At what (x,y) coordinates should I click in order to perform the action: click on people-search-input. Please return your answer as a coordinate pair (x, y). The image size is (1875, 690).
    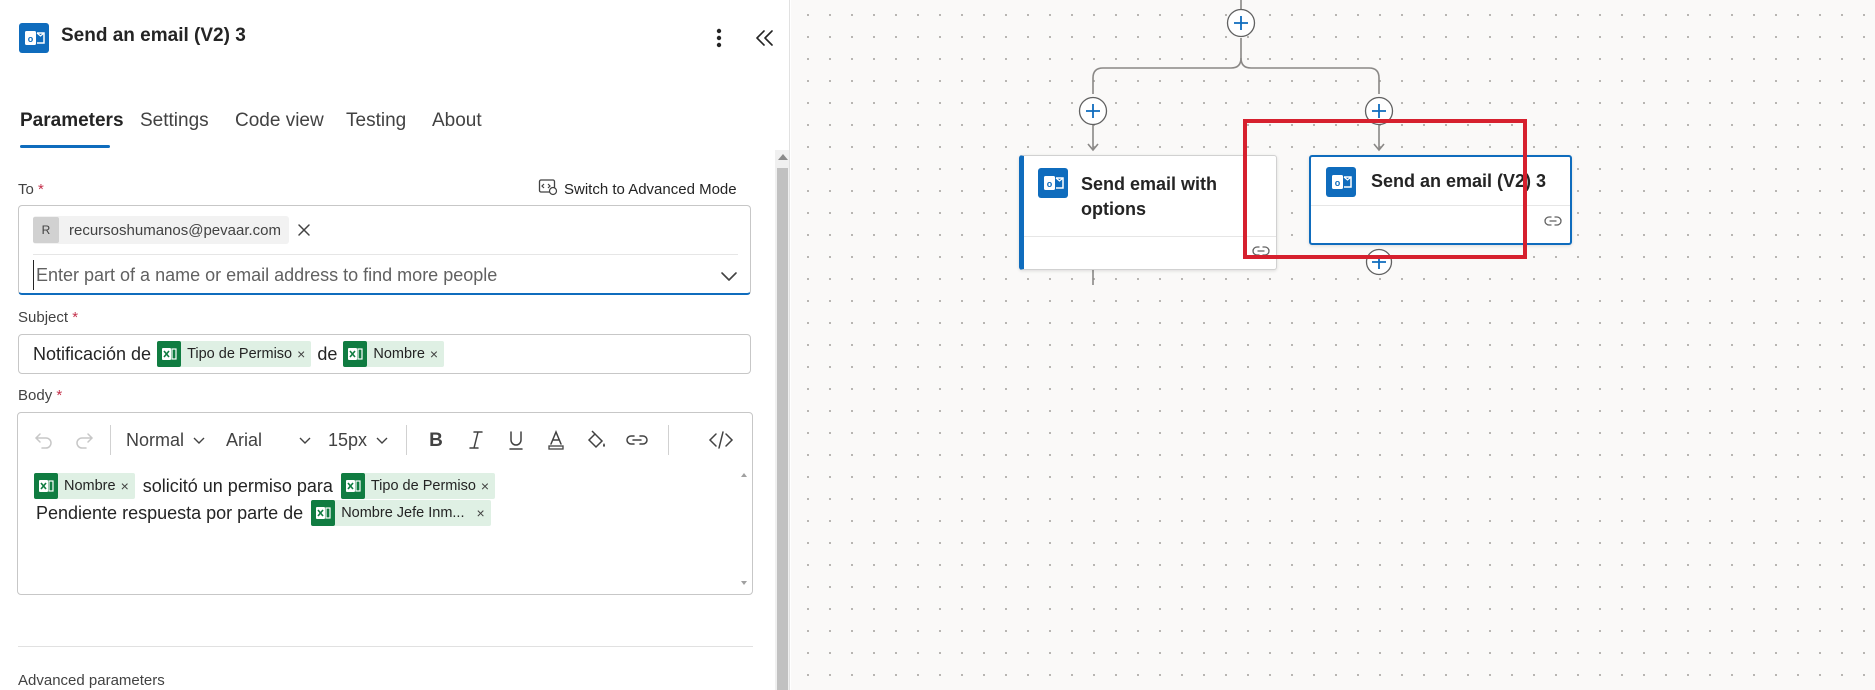
    Looking at the image, I should click on (373, 275).